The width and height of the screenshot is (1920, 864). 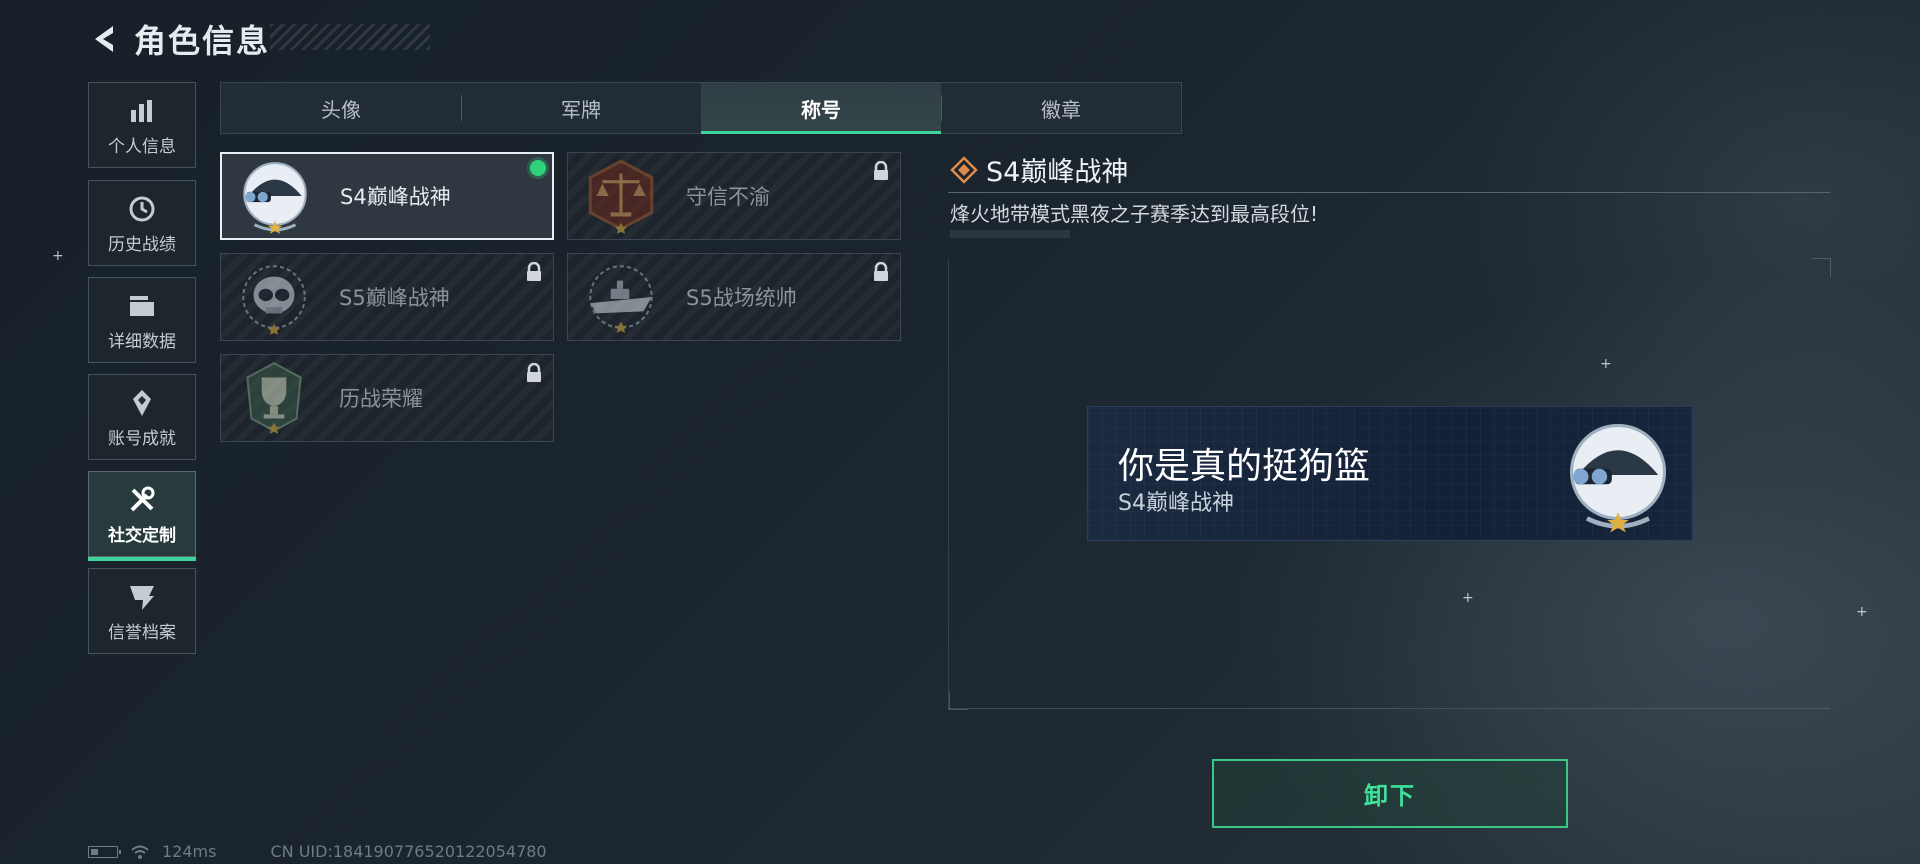 I want to click on title-card-keep-faith: 守信不渝, so click(x=734, y=196).